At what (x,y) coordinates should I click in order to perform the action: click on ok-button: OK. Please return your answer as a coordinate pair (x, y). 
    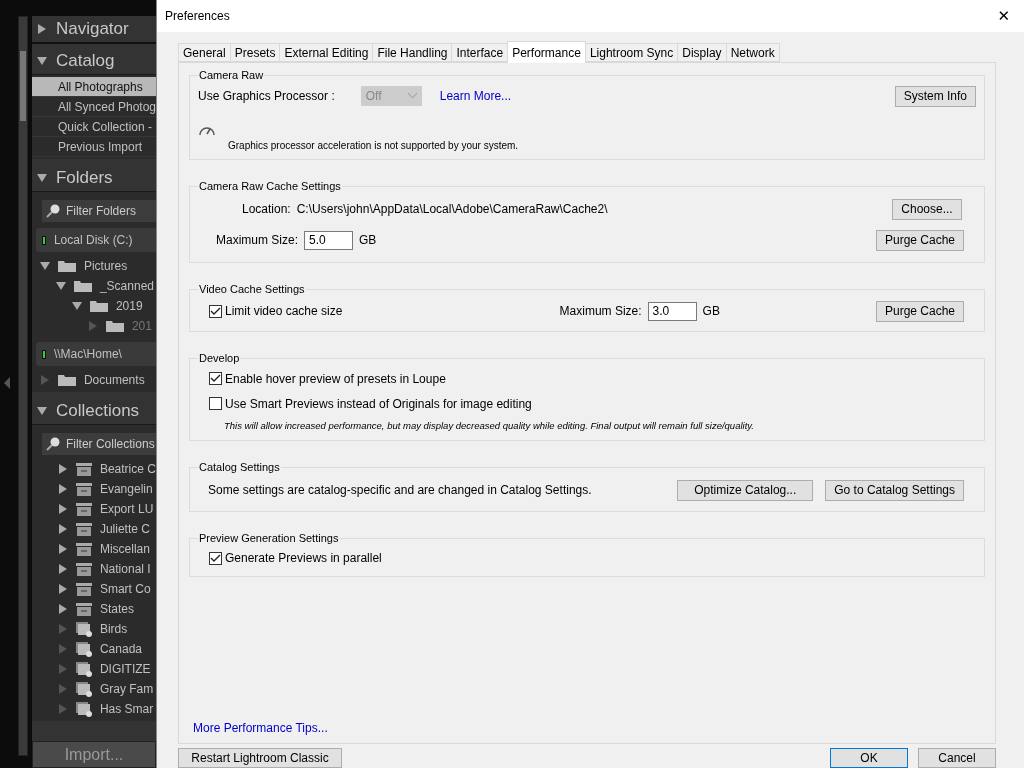
    Looking at the image, I should click on (869, 758).